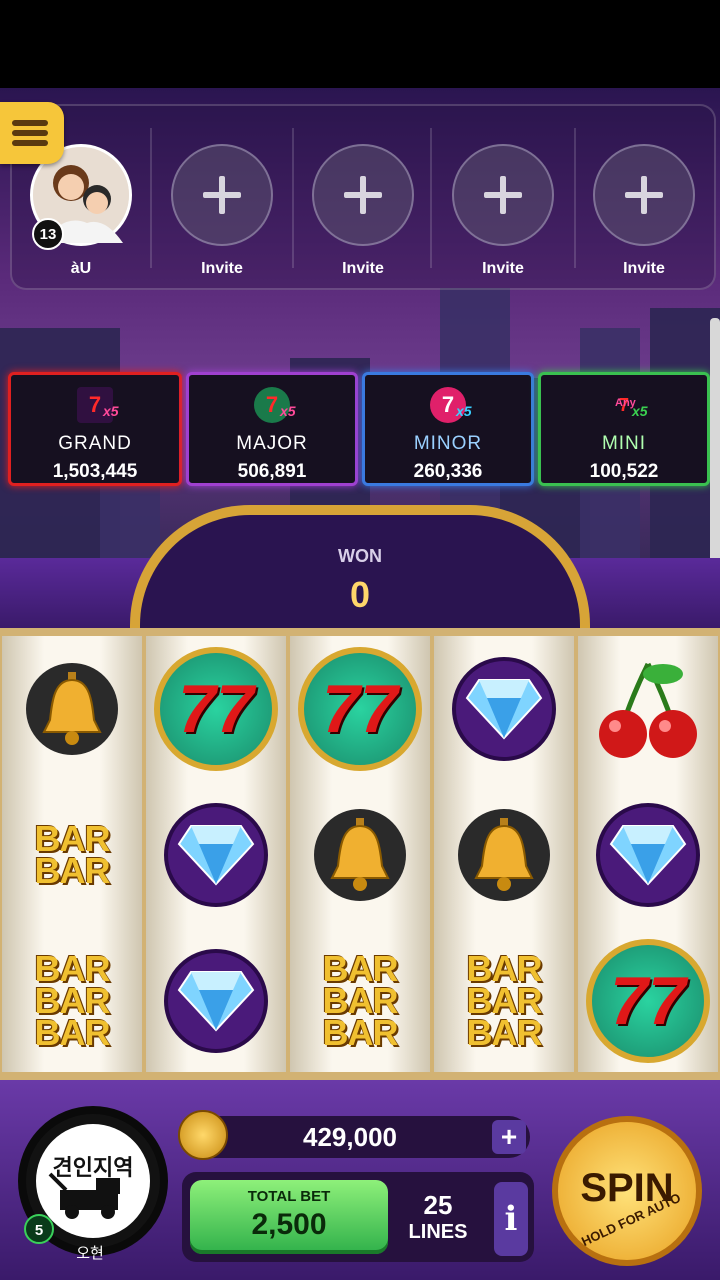 The height and width of the screenshot is (1280, 720). I want to click on club-level-badge: 5, so click(39, 1229).